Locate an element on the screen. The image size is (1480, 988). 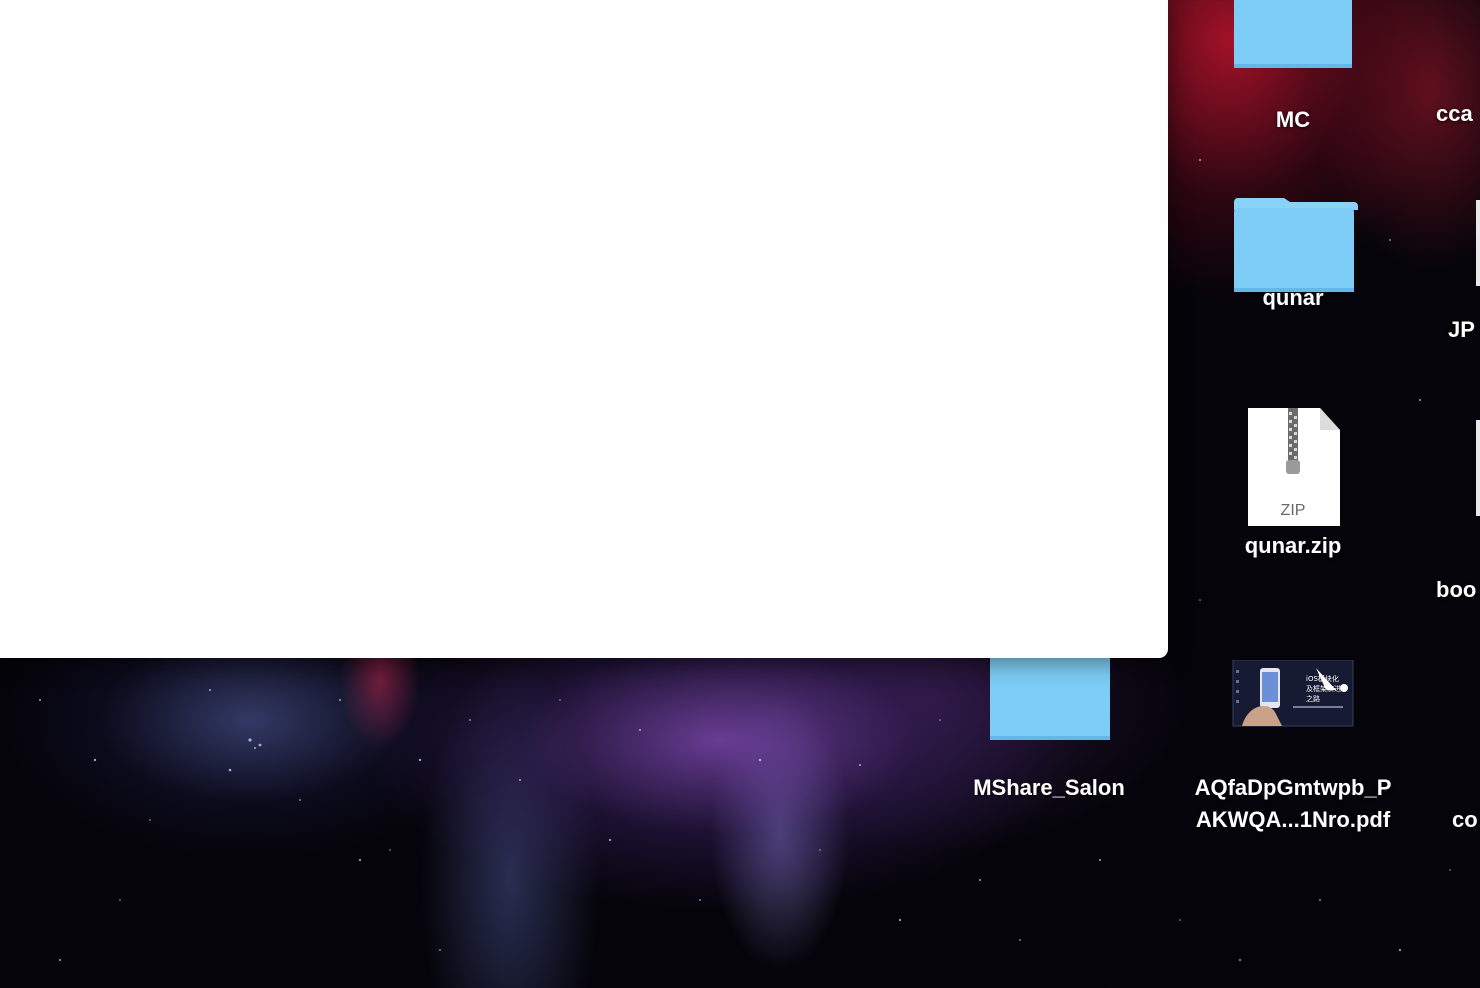
item-label: boo is located at coordinates (1456, 589).